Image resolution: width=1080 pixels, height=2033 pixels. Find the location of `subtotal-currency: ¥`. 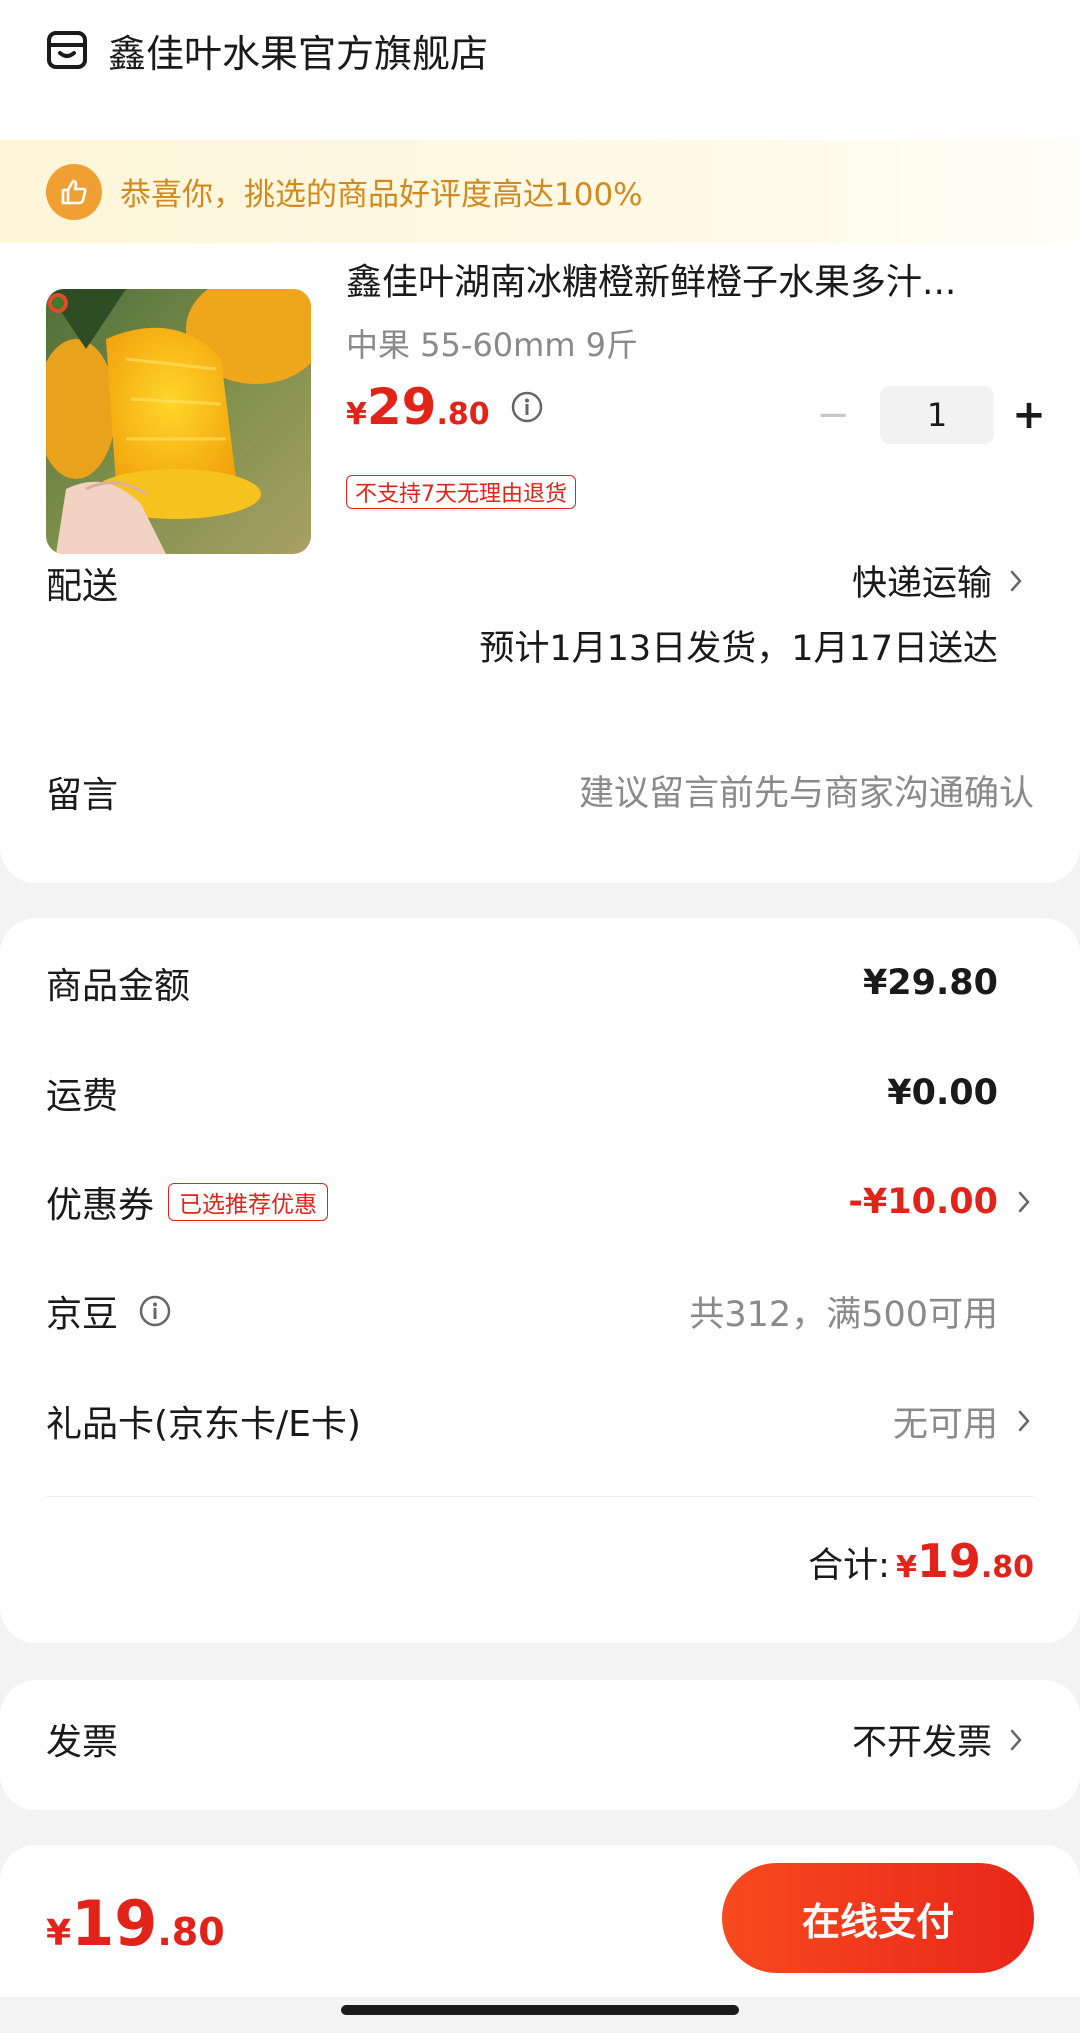

subtotal-currency: ¥ is located at coordinates (906, 1567).